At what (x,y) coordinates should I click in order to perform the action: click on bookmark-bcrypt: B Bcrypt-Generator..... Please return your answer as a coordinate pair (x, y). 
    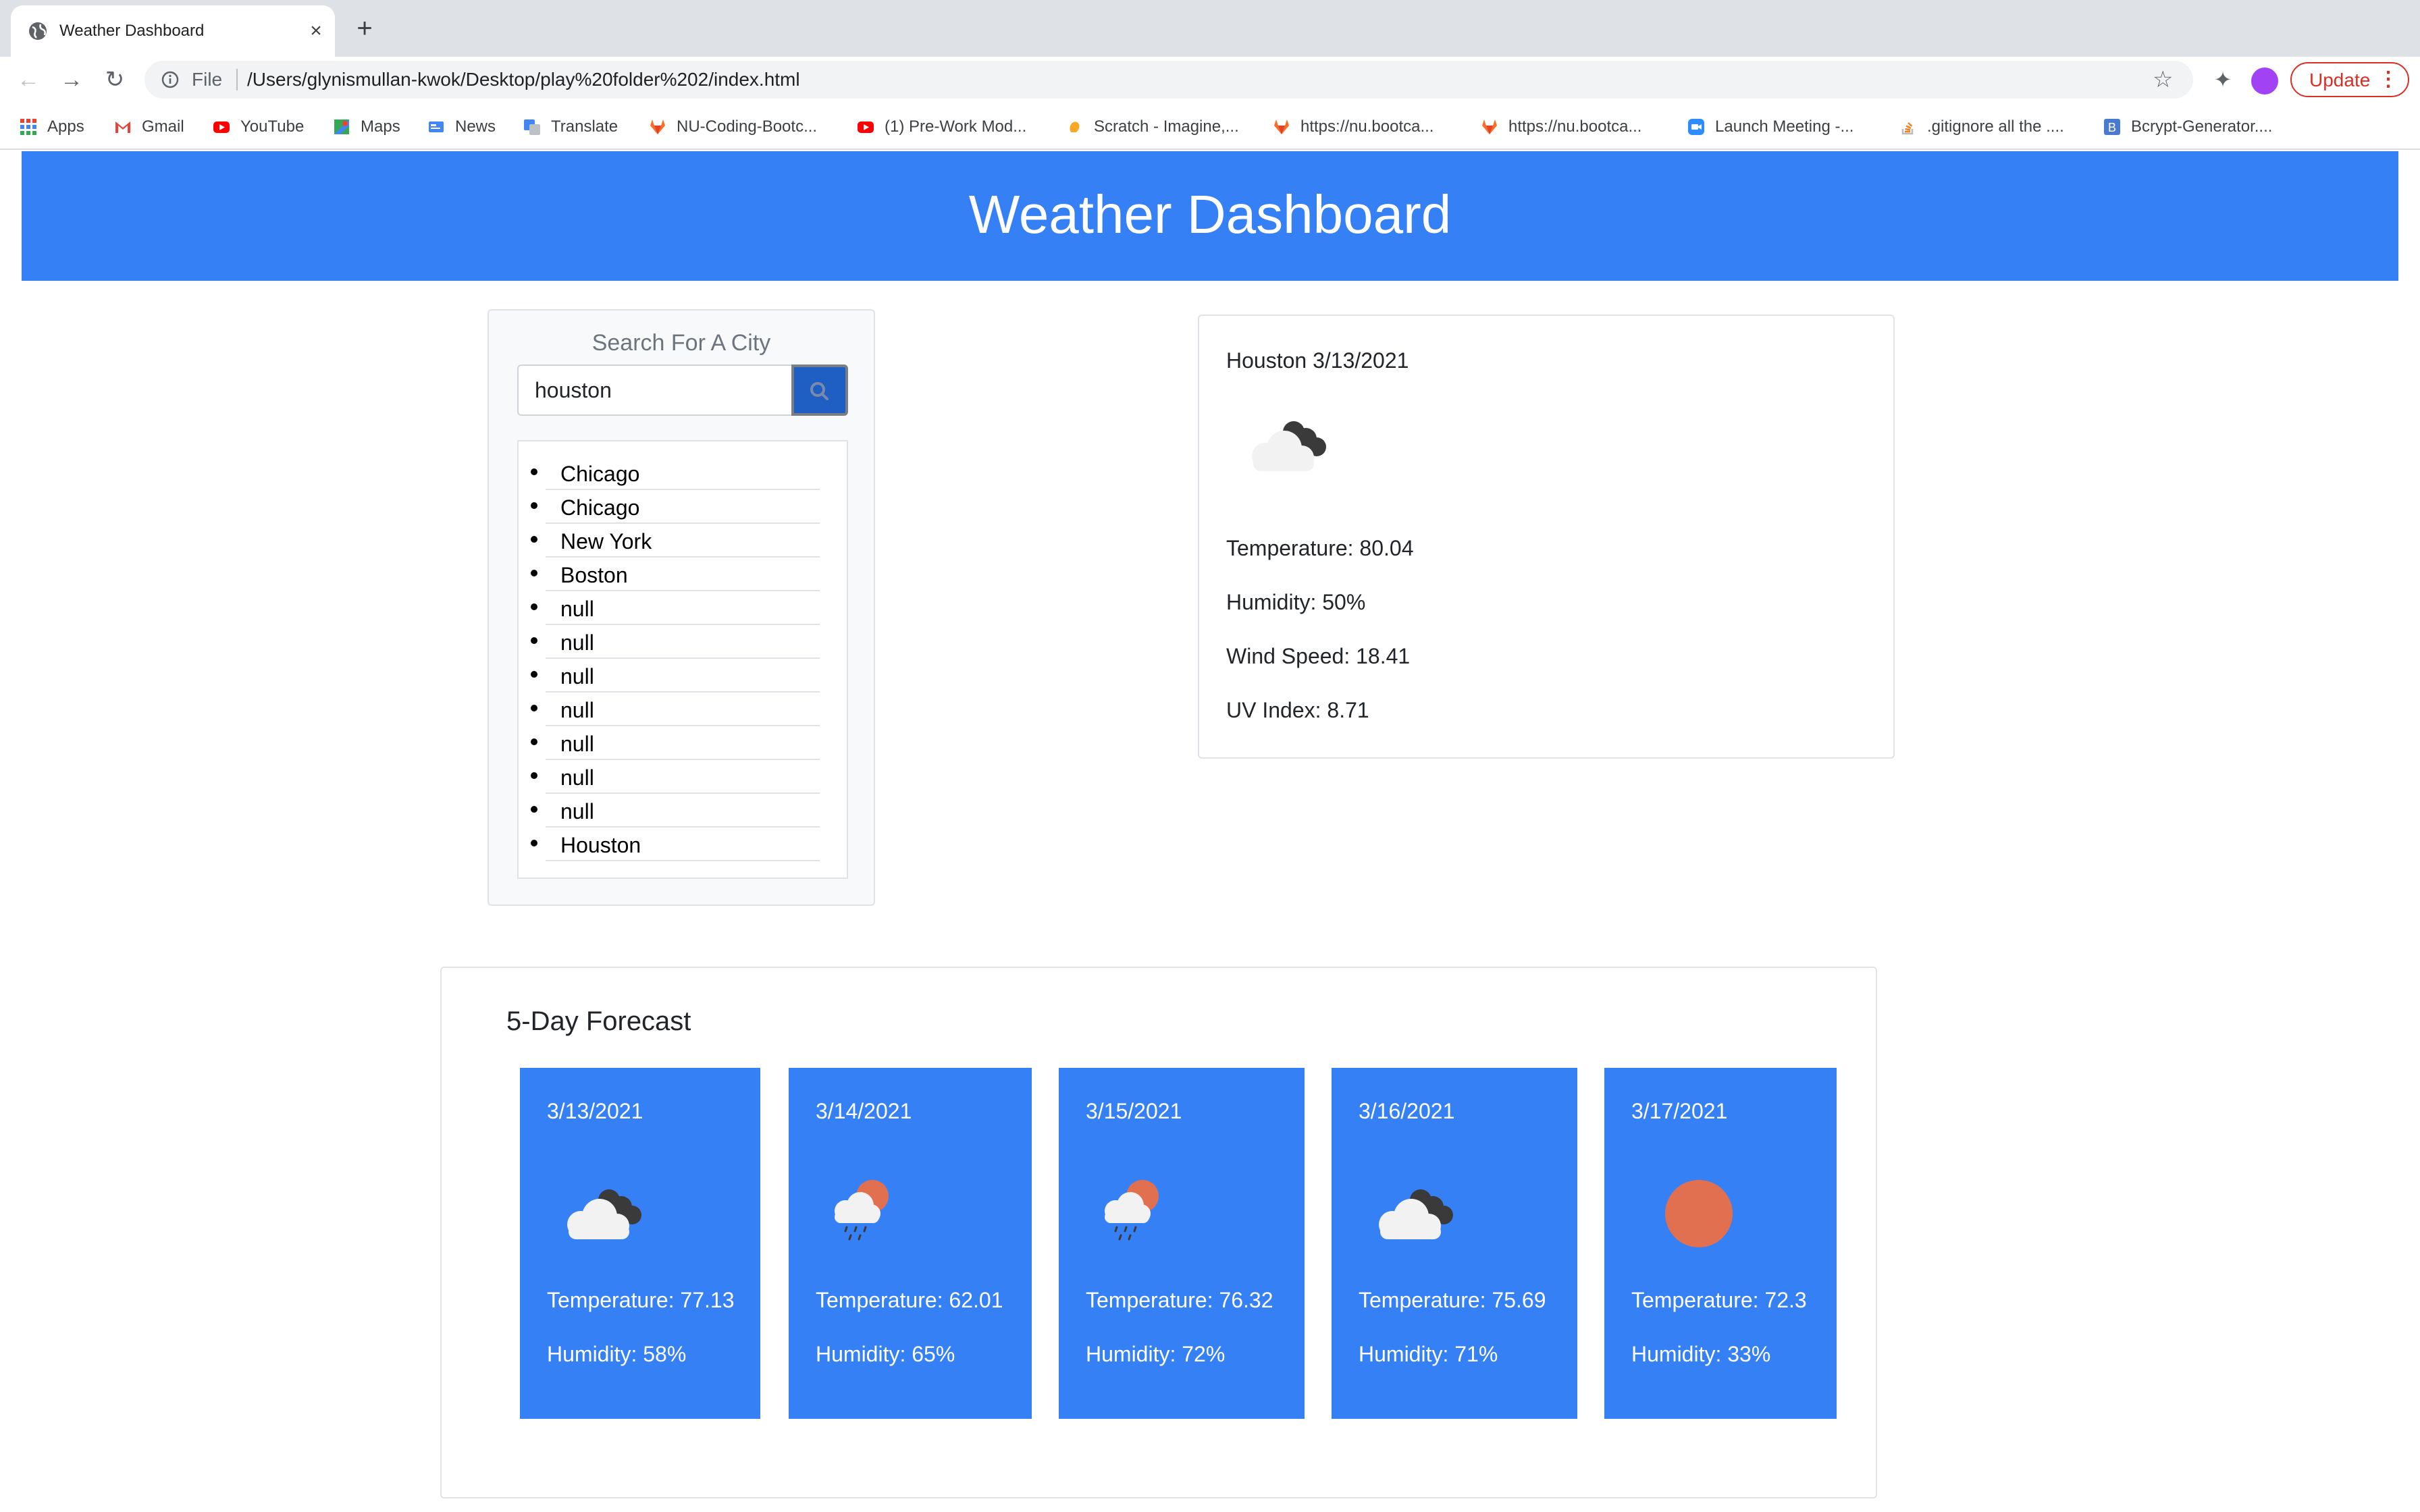
    Looking at the image, I should click on (2187, 126).